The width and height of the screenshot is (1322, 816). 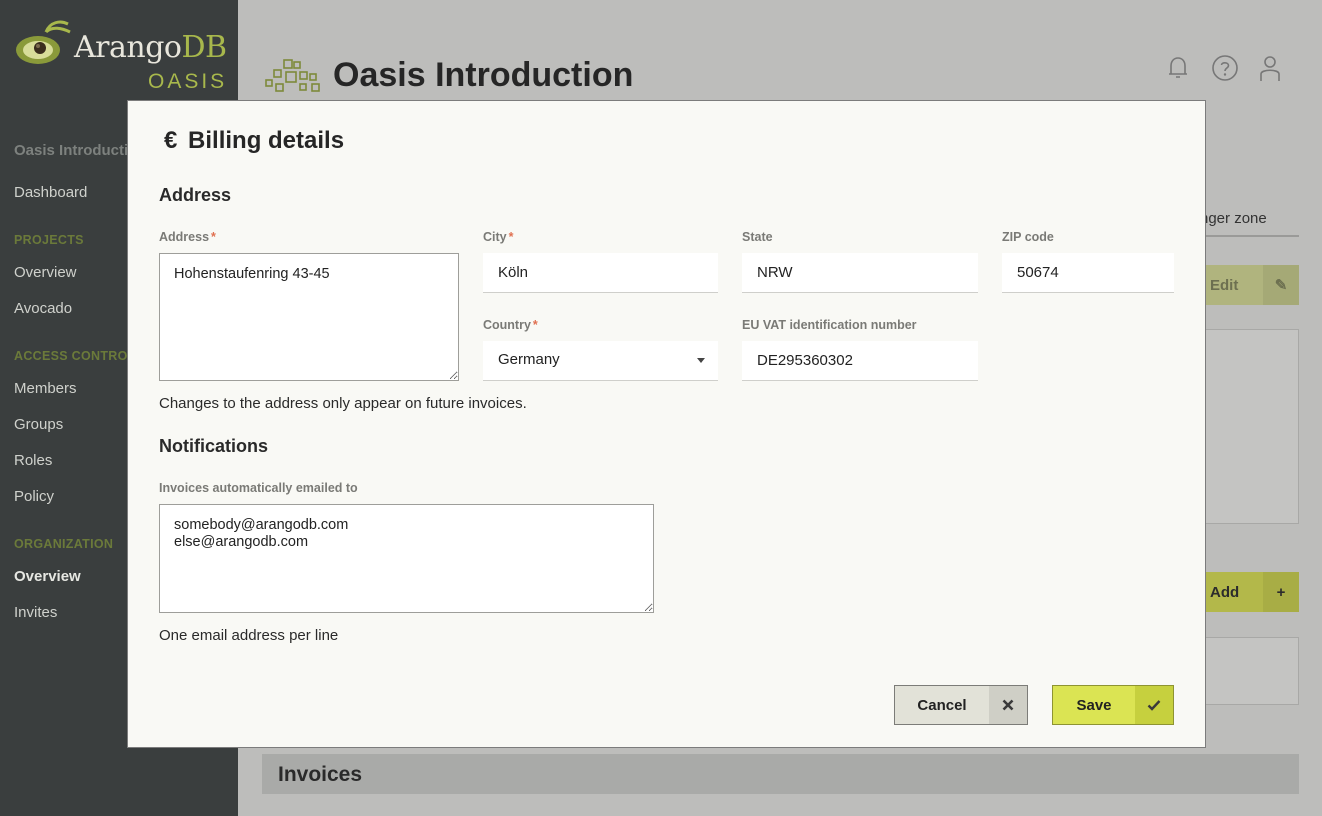 I want to click on emails-hint: One email address per line, so click(x=249, y=635).